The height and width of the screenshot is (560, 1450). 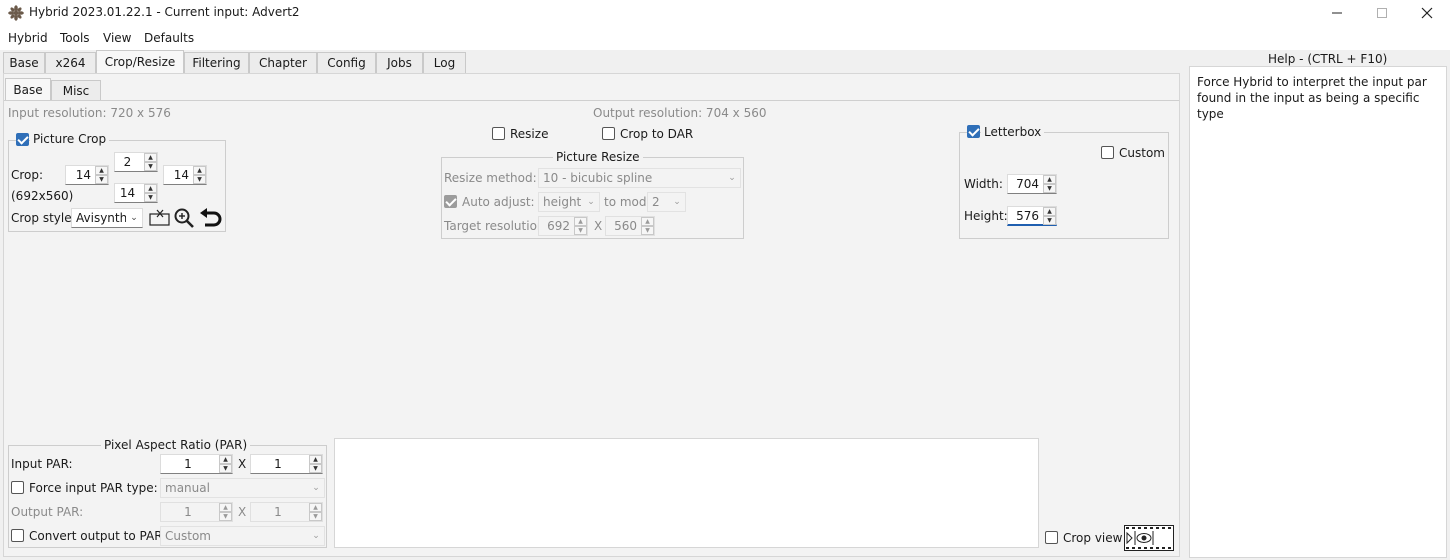 What do you see at coordinates (1107, 152) in the screenshot?
I see `custom-checkbox` at bounding box center [1107, 152].